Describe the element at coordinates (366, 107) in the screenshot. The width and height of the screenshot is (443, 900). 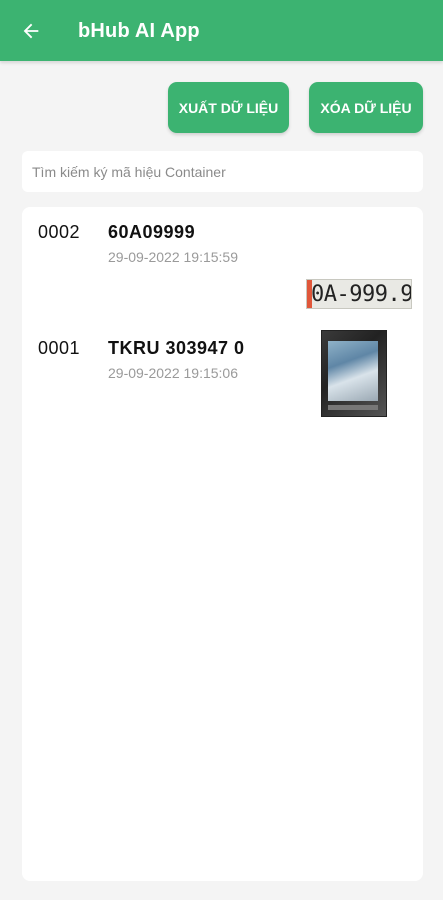
I see `delete-data-button: XÓA DỮ LIỆU` at that location.